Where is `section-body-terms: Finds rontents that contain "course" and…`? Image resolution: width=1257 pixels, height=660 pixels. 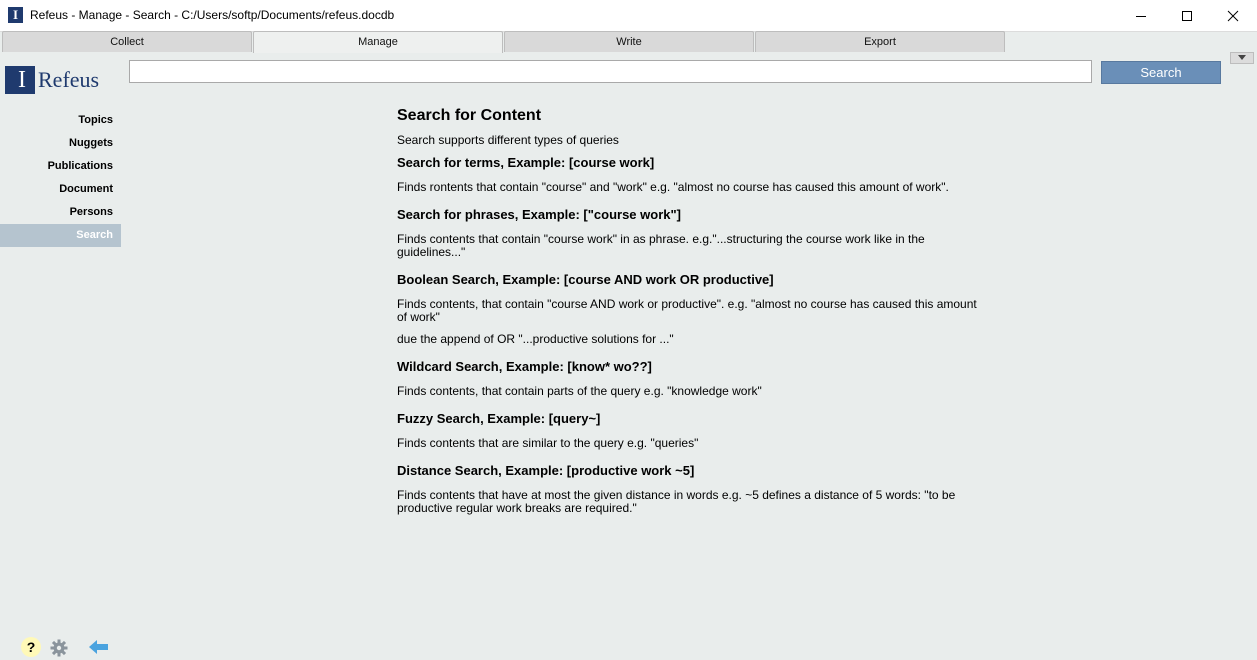 section-body-terms: Finds rontents that contain "course" and… is located at coordinates (673, 187).